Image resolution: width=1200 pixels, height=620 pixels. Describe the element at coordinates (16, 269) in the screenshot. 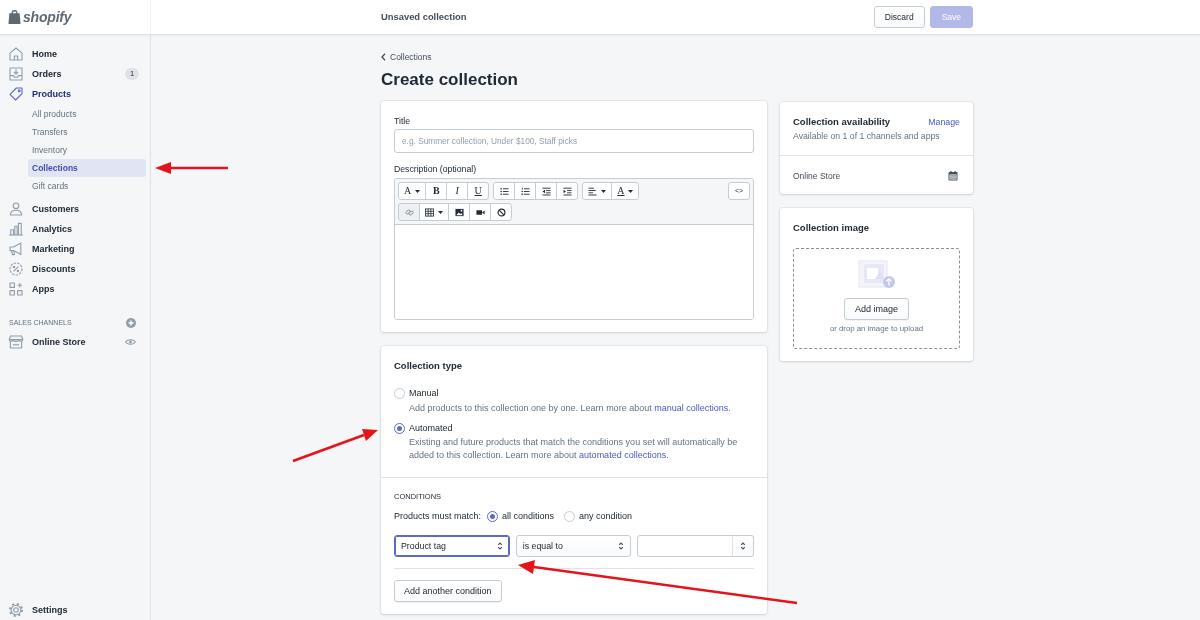

I see `percent-badge-icon` at that location.